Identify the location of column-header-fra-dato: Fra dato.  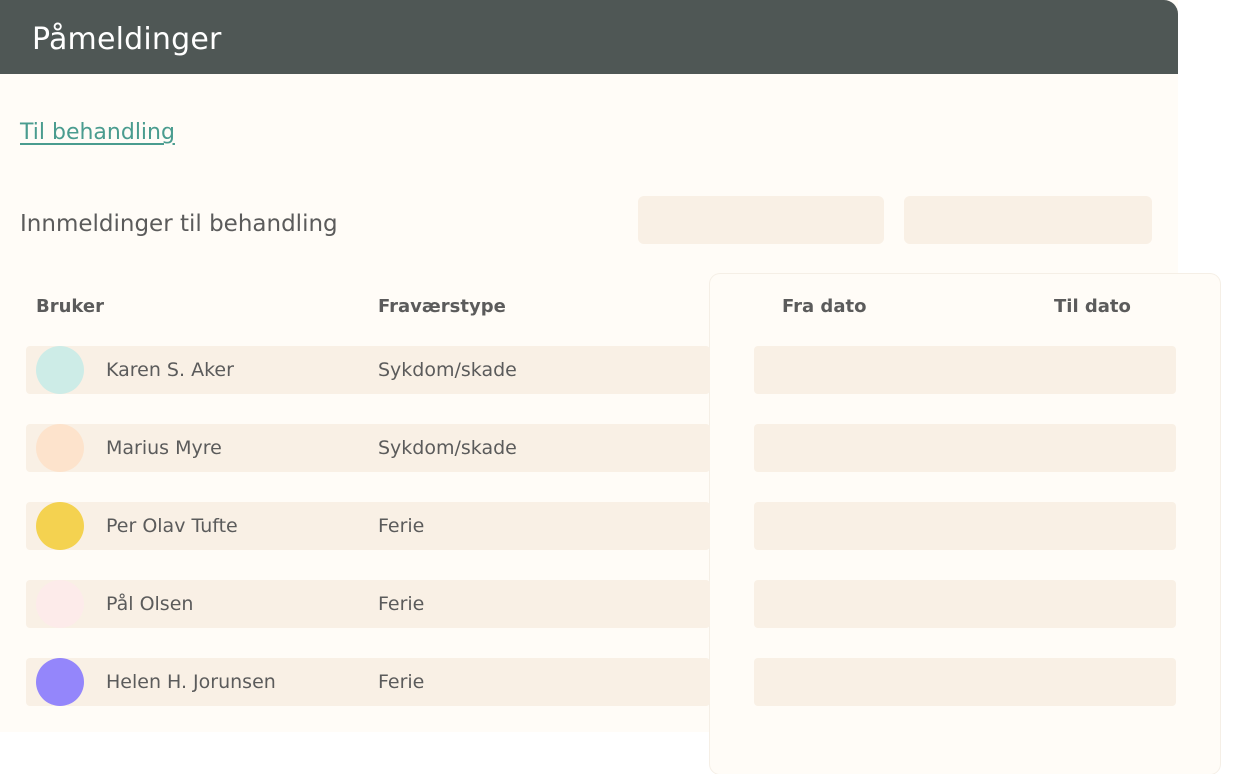
(824, 306).